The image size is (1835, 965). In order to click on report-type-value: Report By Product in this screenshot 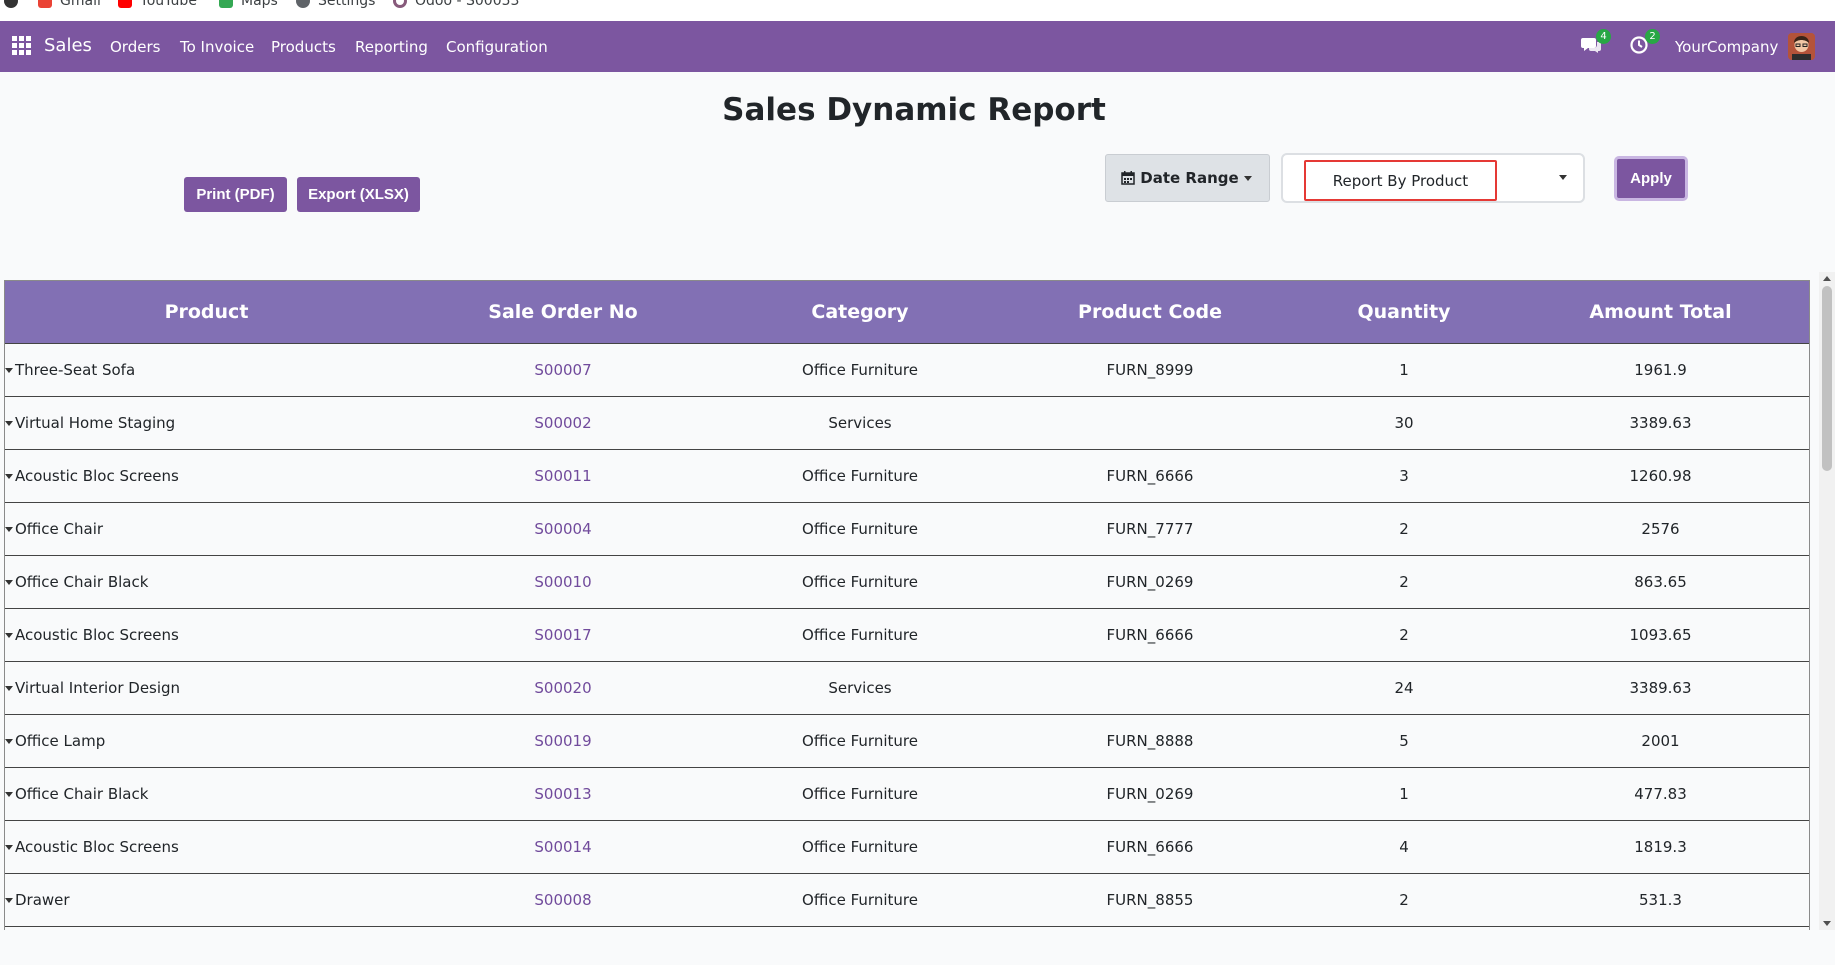, I will do `click(1400, 180)`.